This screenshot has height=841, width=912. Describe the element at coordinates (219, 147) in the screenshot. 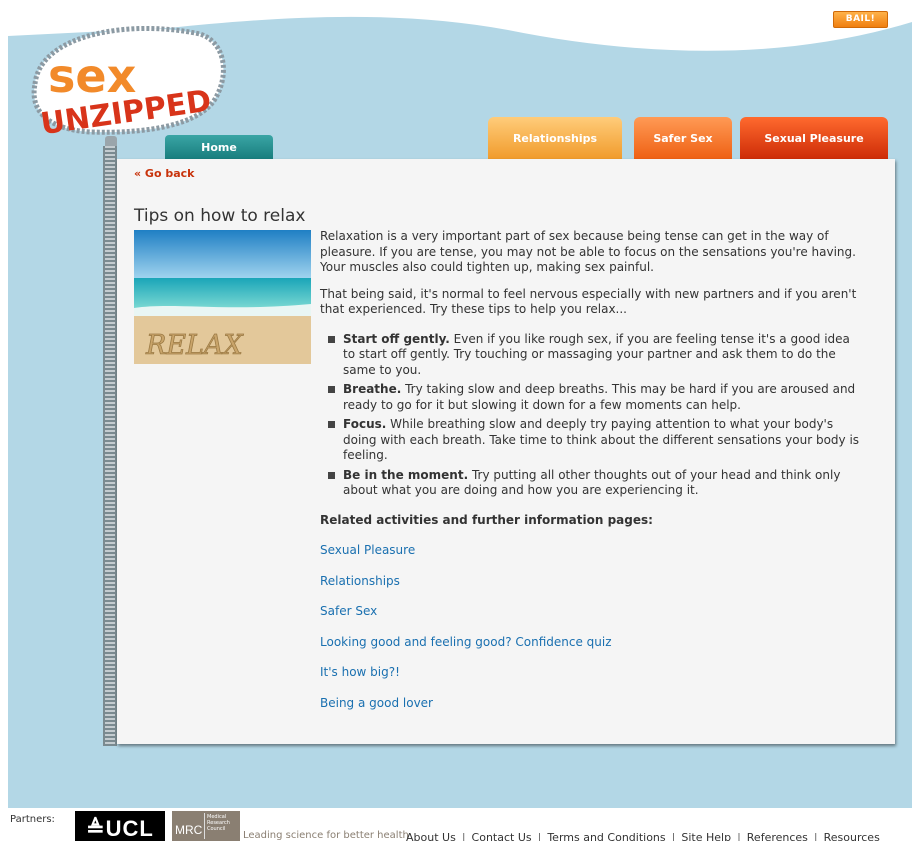

I see `tab-home: Home` at that location.